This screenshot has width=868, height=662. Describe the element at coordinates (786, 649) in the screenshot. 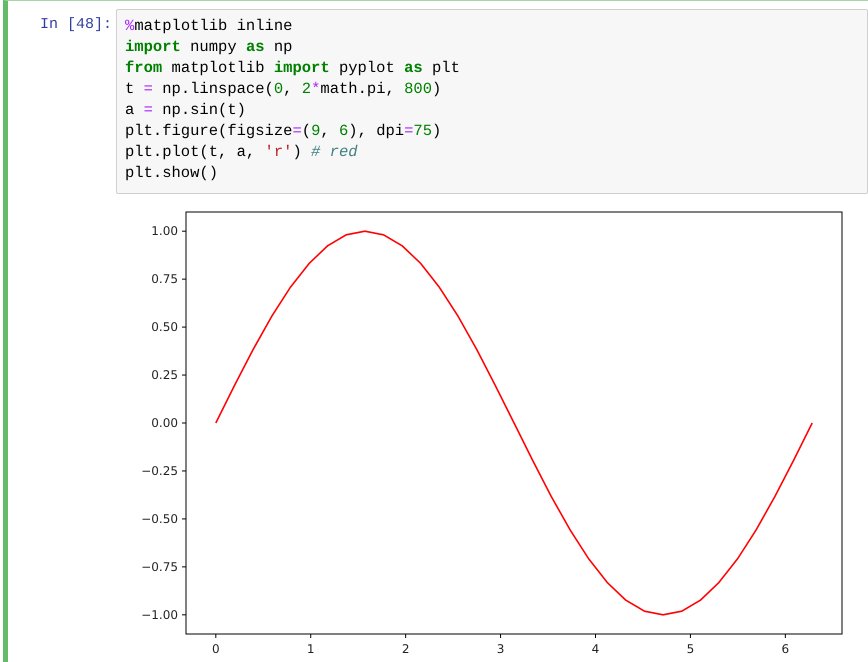

I see `tick-label: 6` at that location.